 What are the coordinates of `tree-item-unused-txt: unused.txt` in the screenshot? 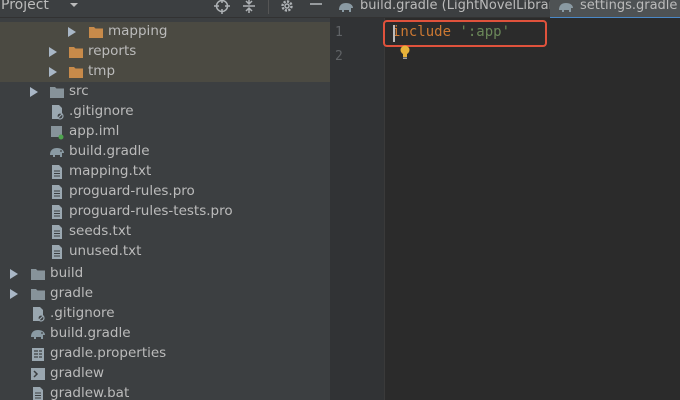 It's located at (165, 252).